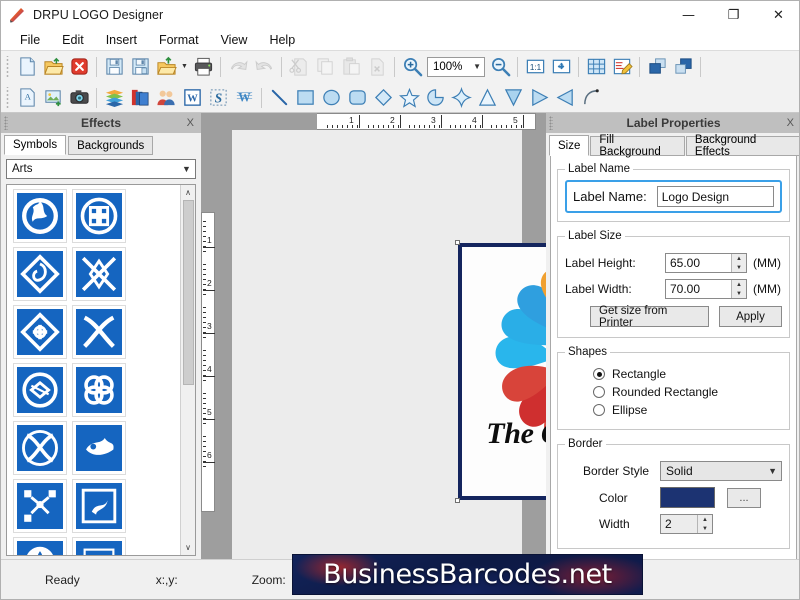 The width and height of the screenshot is (800, 600). I want to click on cut-button, so click(299, 67).